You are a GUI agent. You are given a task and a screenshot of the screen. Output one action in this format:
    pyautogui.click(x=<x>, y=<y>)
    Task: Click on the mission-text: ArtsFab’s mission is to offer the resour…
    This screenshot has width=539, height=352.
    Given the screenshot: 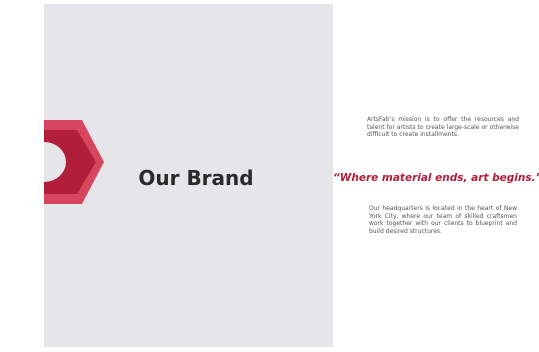 What is the action you would take?
    pyautogui.click(x=443, y=127)
    